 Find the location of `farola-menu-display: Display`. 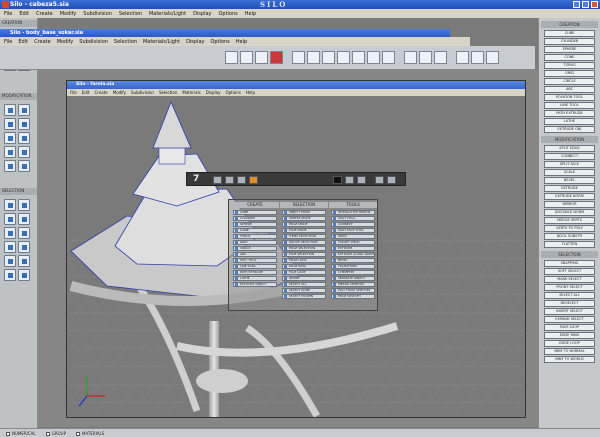

farola-menu-display: Display is located at coordinates (213, 92).